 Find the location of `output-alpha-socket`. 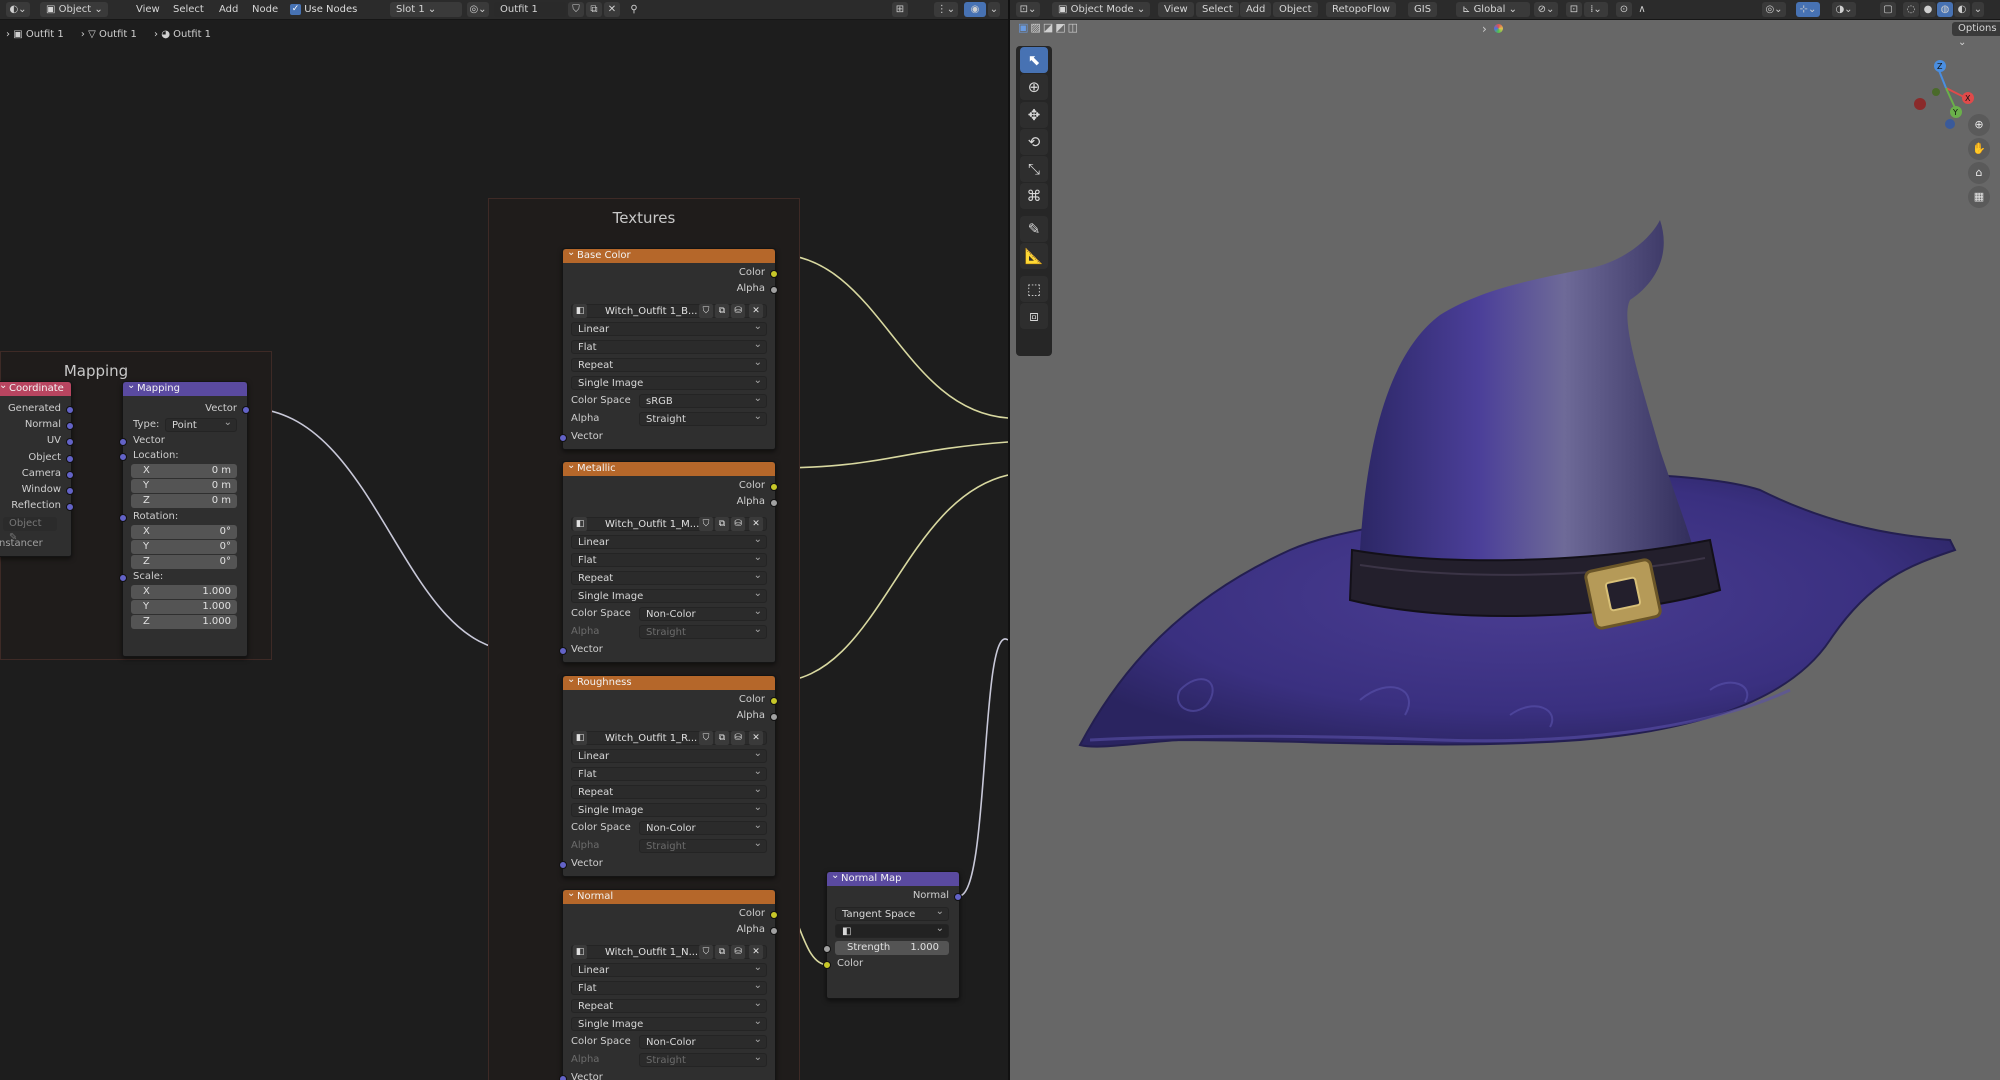

output-alpha-socket is located at coordinates (774, 503).